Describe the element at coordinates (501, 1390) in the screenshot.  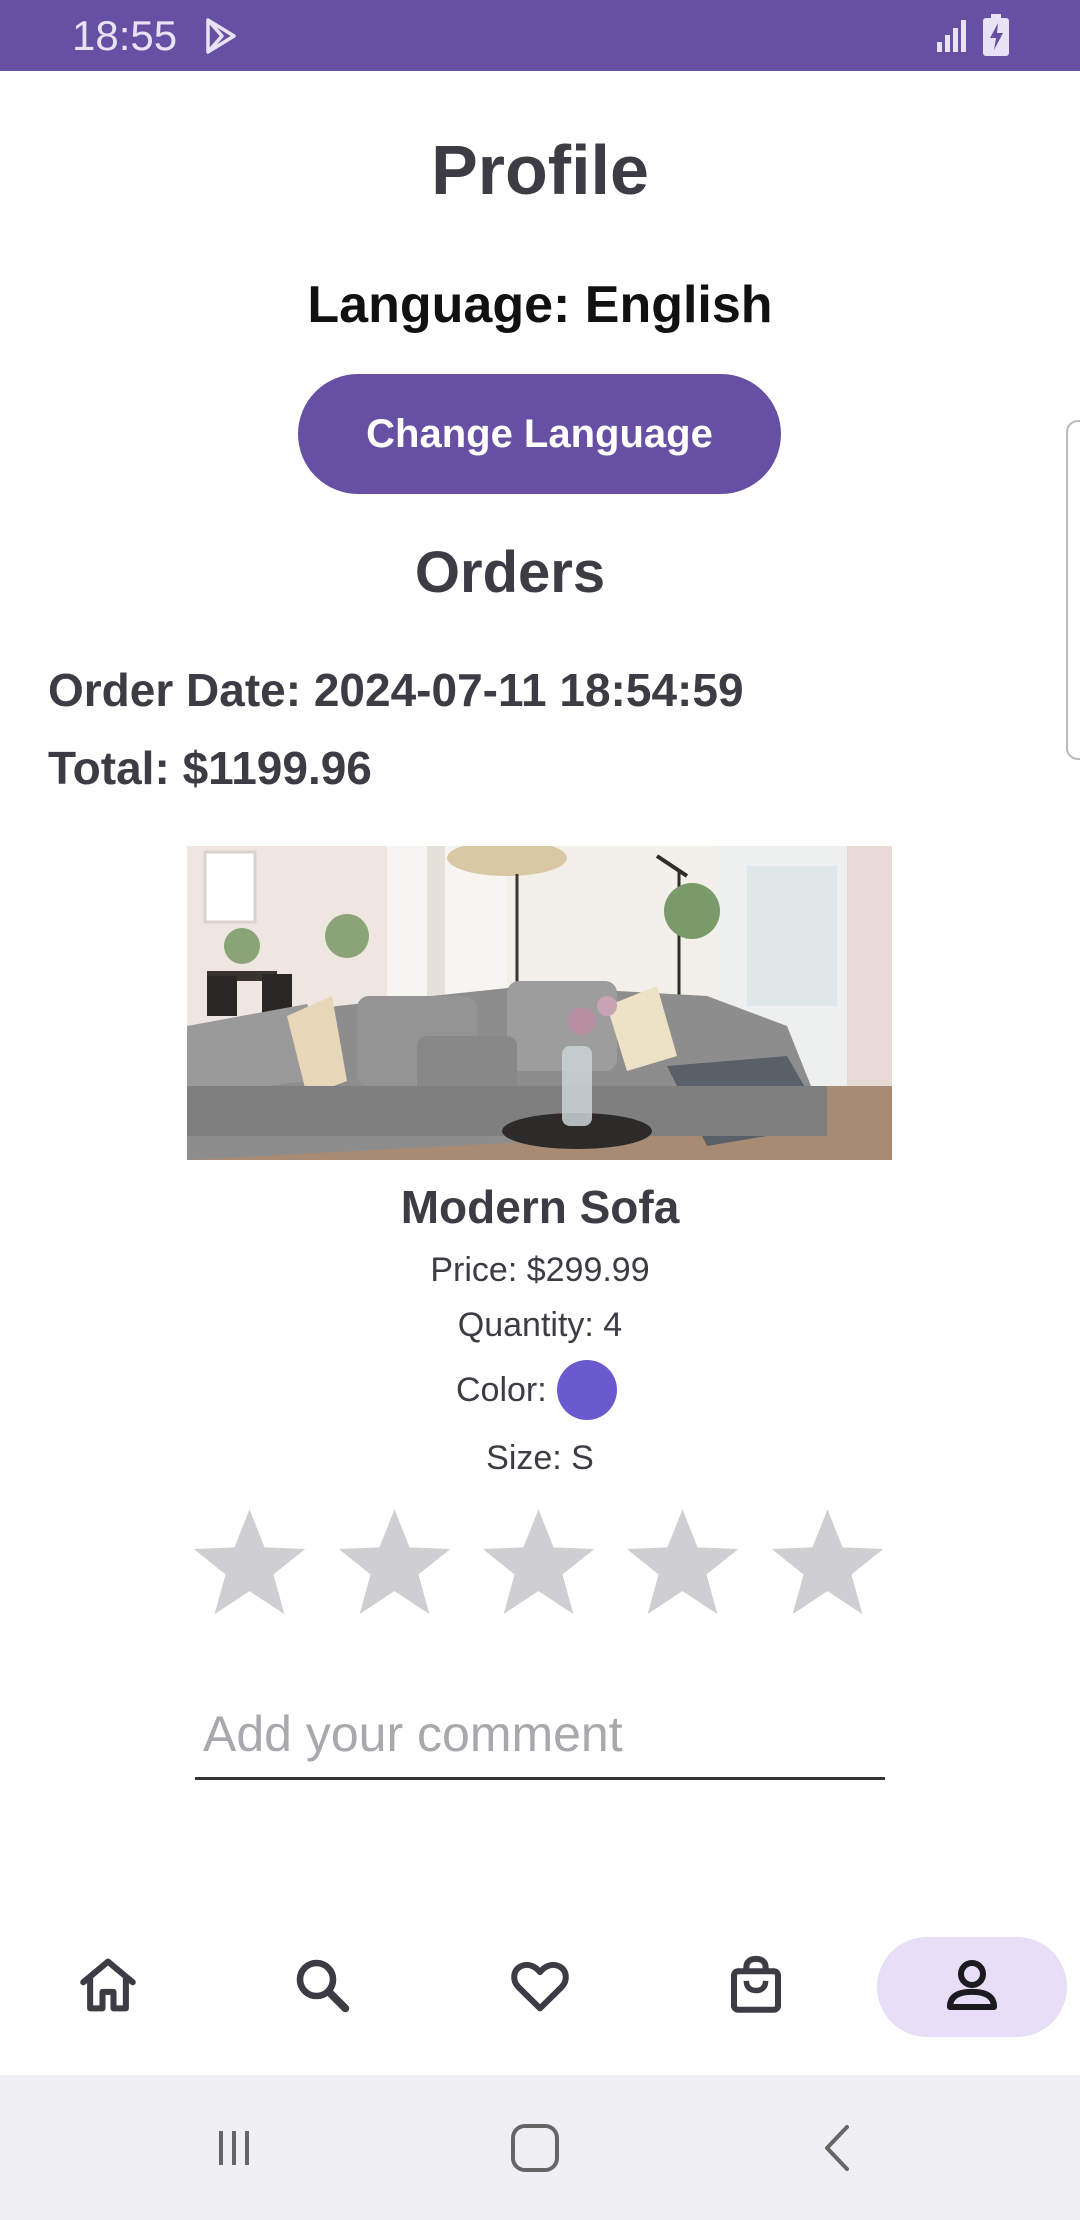
I see `color-label: Color:` at that location.